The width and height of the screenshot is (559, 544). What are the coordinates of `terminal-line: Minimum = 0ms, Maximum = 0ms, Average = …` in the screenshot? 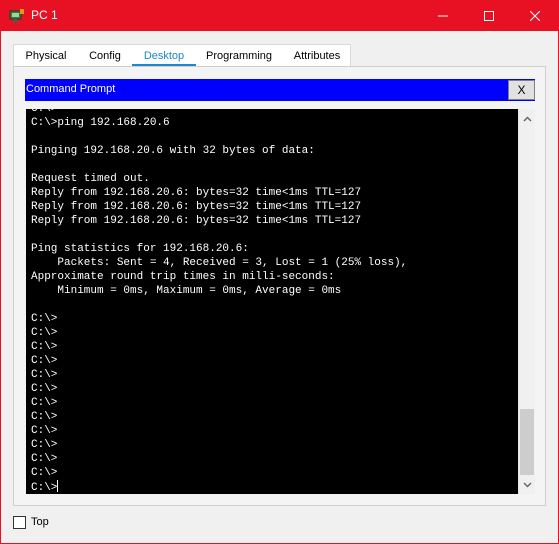 It's located at (186, 291).